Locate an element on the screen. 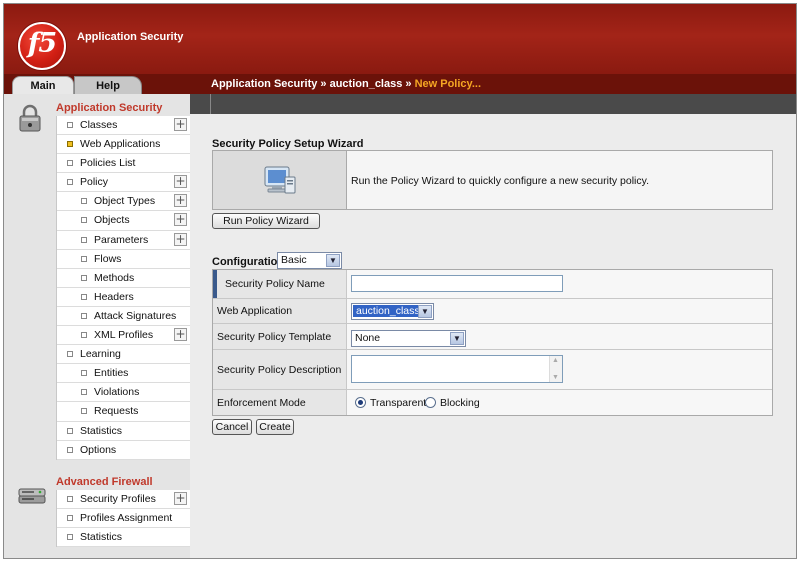  padlock-icon is located at coordinates (30, 119).